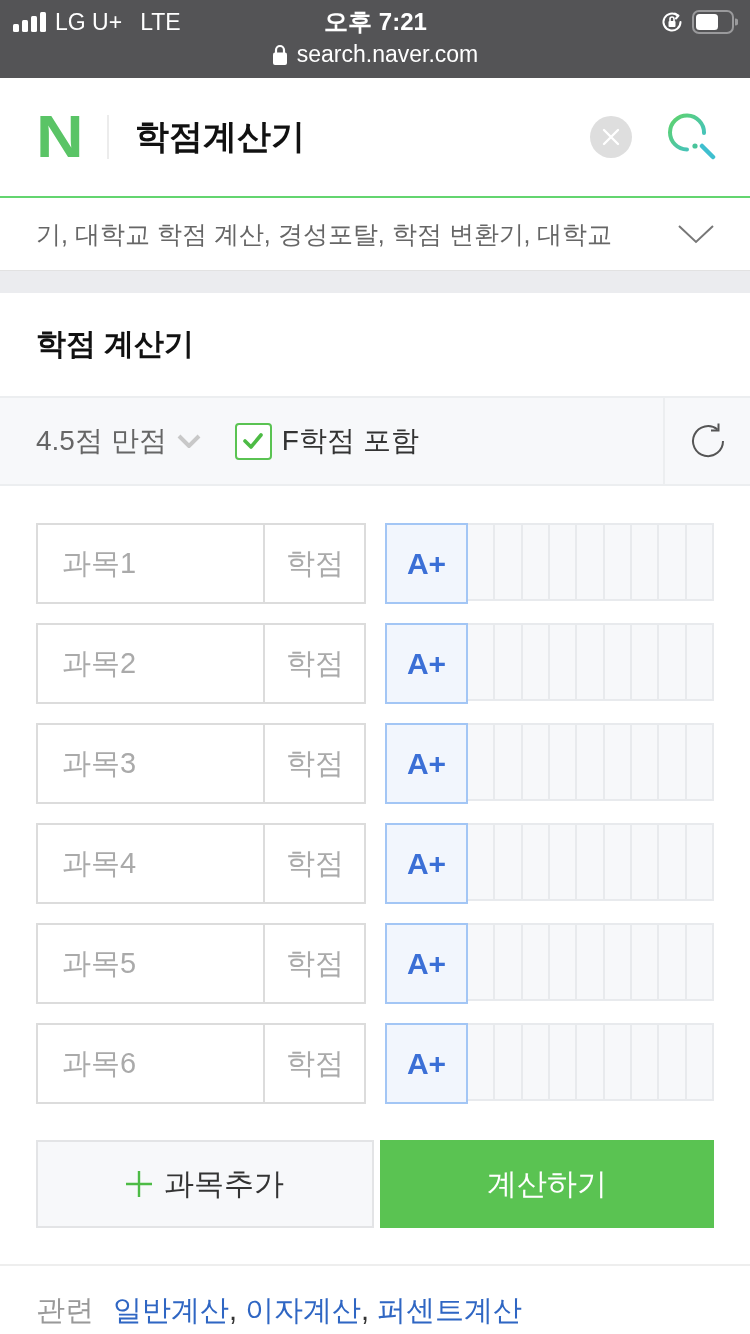 This screenshot has height=1334, width=750. What do you see at coordinates (205, 1184) in the screenshot?
I see `add-subject-button: 과목추가` at bounding box center [205, 1184].